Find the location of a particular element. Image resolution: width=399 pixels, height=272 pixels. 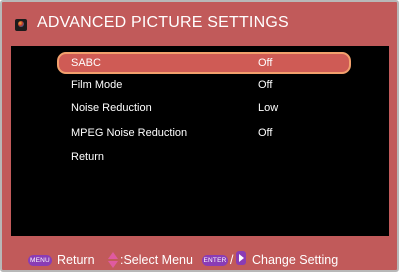

menu-item-film-mode: Film Mode Off is located at coordinates (204, 85).